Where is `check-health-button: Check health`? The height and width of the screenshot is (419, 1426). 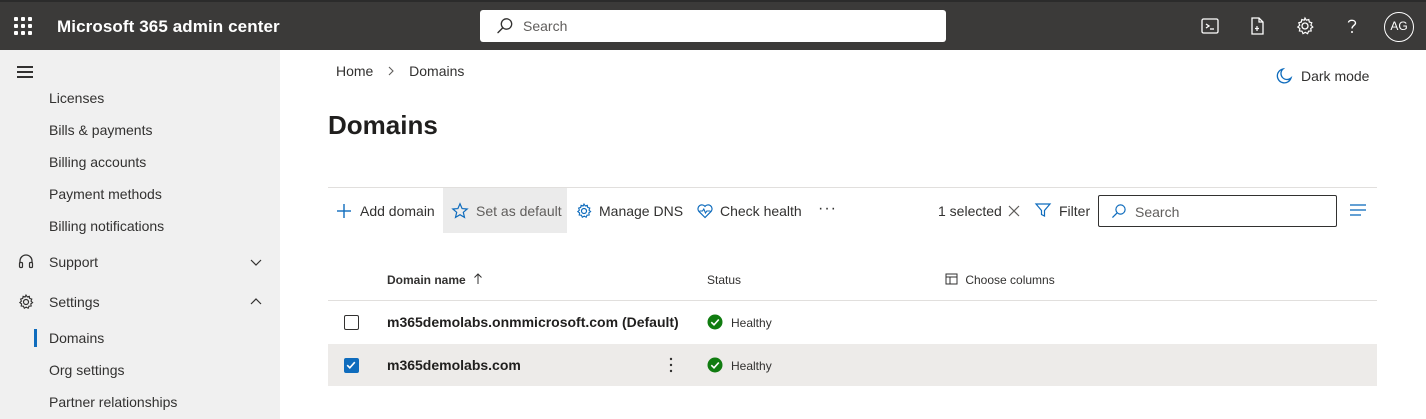 check-health-button: Check health is located at coordinates (749, 210).